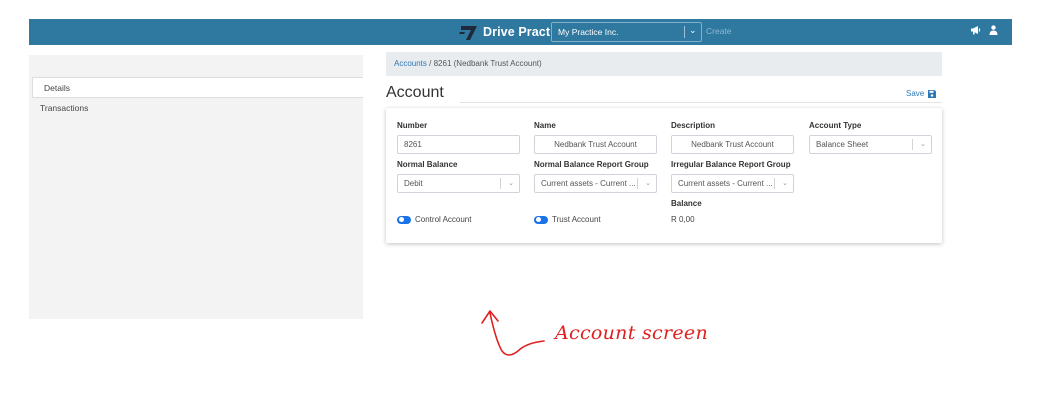 The image size is (1053, 393). I want to click on sidebar-item-details: Details, so click(197, 87).